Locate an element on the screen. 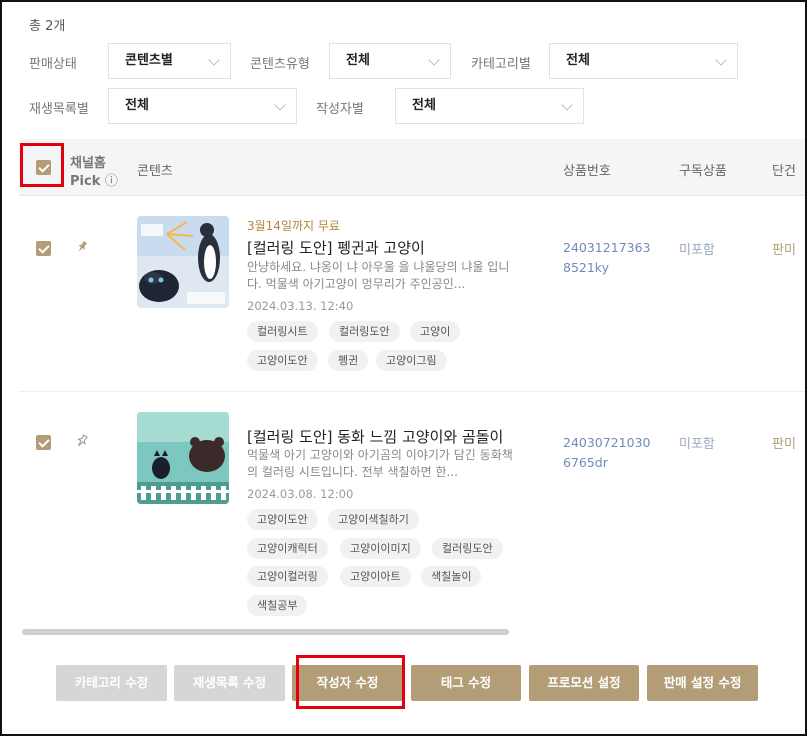 The image size is (807, 736). product-number-line2: 8521ky is located at coordinates (586, 267).